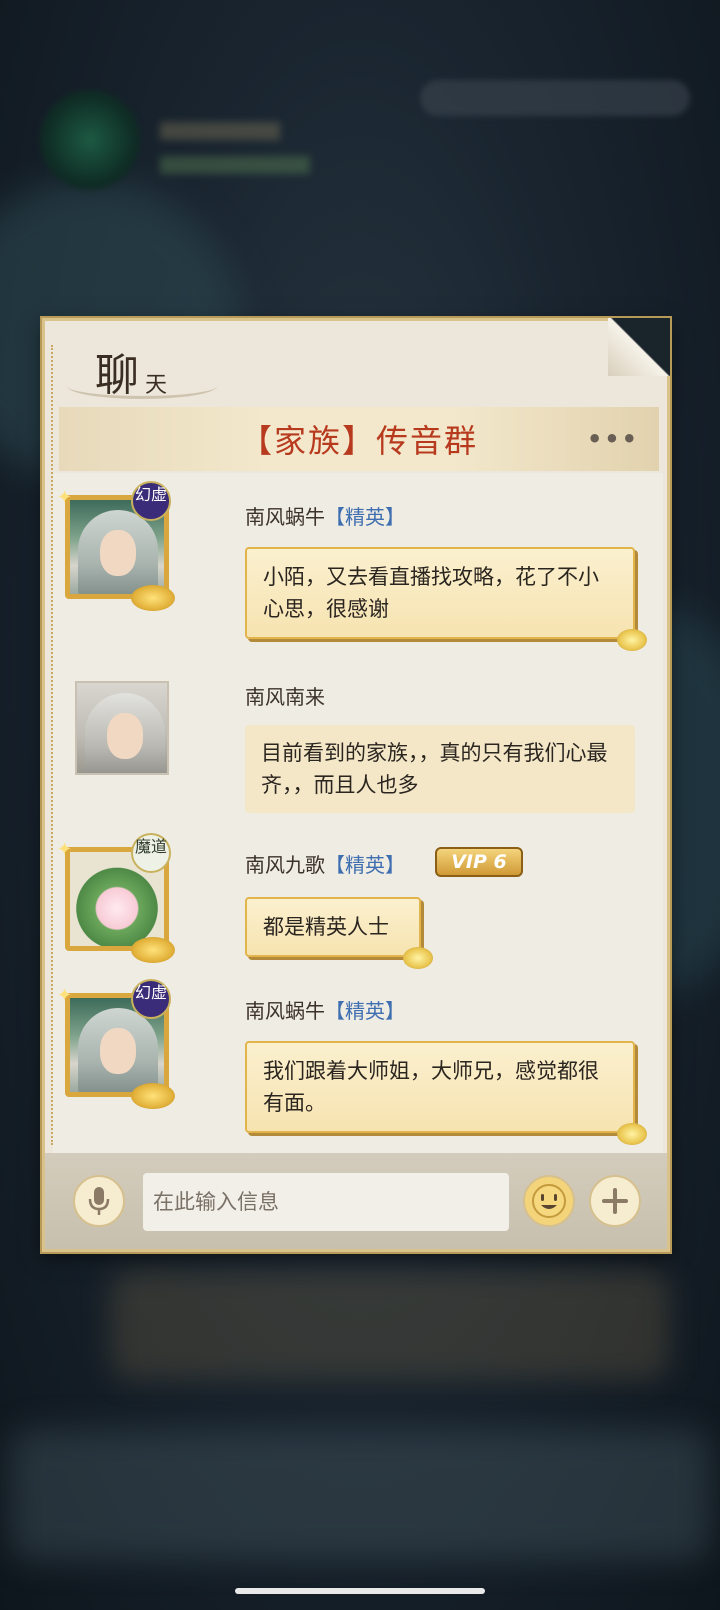 Image resolution: width=720 pixels, height=1610 pixels. Describe the element at coordinates (431, 1087) in the screenshot. I see `message-text: 我们跟着大师姐，大师兄，感觉都很有面。` at that location.